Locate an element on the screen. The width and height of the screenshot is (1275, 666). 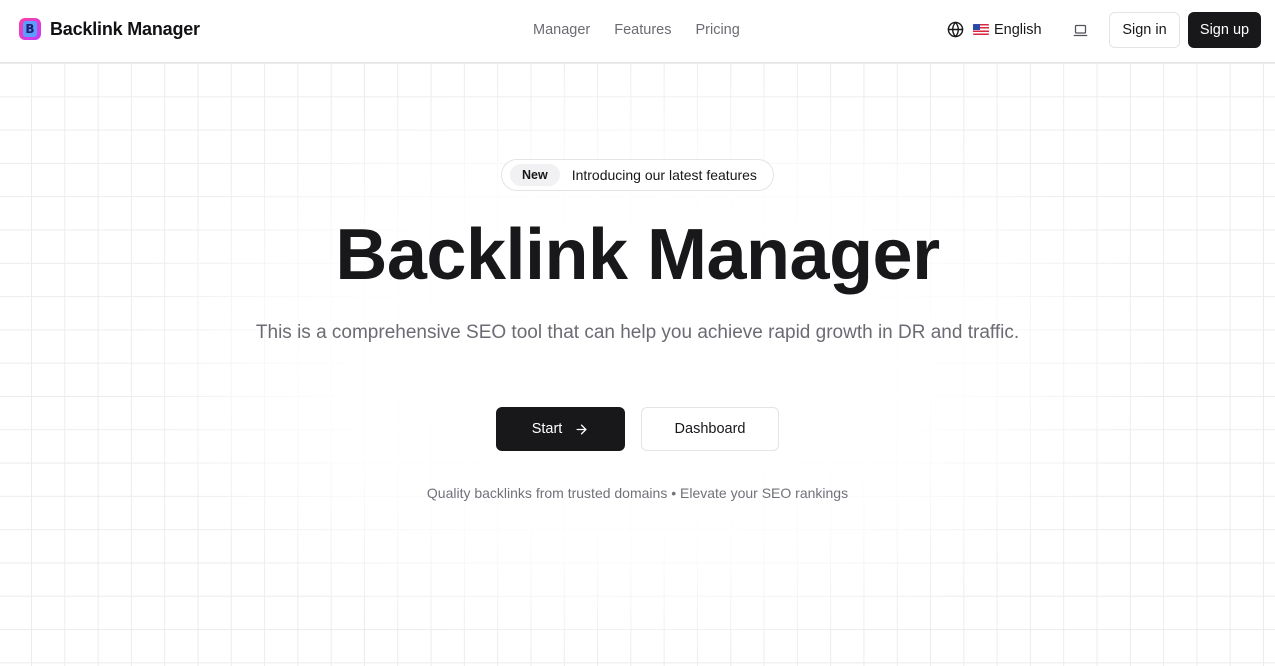
language-selector: English is located at coordinates (994, 29).